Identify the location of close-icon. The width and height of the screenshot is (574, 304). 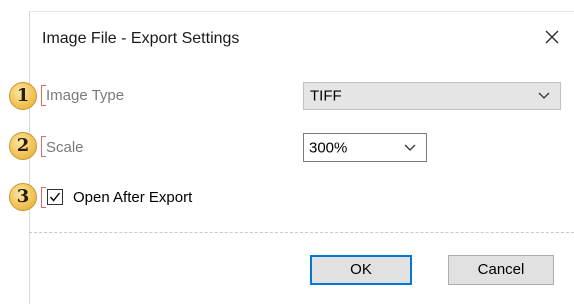
(552, 37).